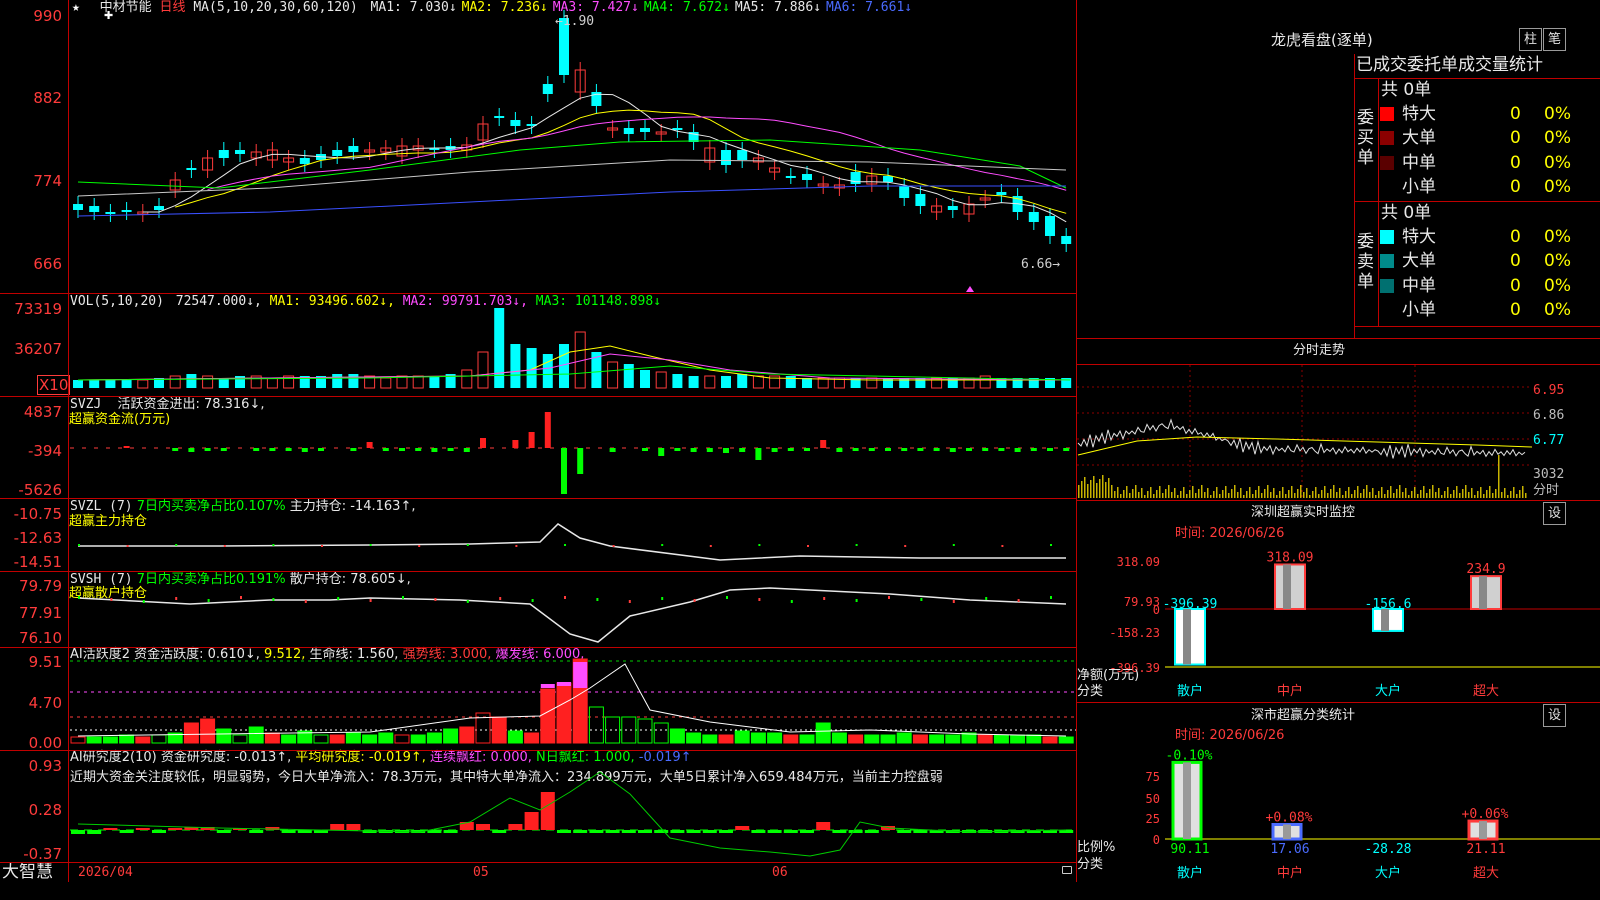 This screenshot has width=1600, height=900. I want to click on low-price-label: 6.66→, so click(1041, 264).